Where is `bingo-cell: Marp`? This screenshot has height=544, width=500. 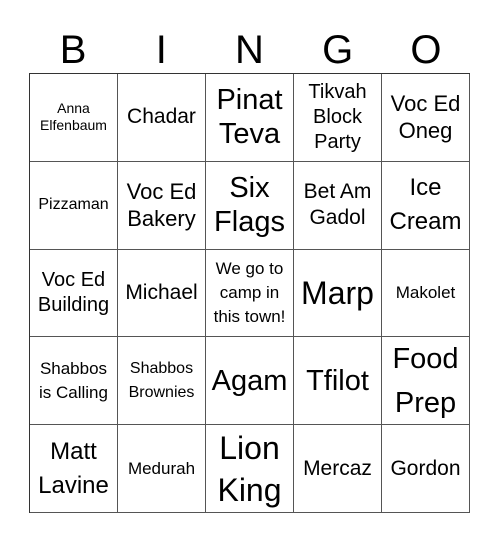 bingo-cell: Marp is located at coordinates (338, 293).